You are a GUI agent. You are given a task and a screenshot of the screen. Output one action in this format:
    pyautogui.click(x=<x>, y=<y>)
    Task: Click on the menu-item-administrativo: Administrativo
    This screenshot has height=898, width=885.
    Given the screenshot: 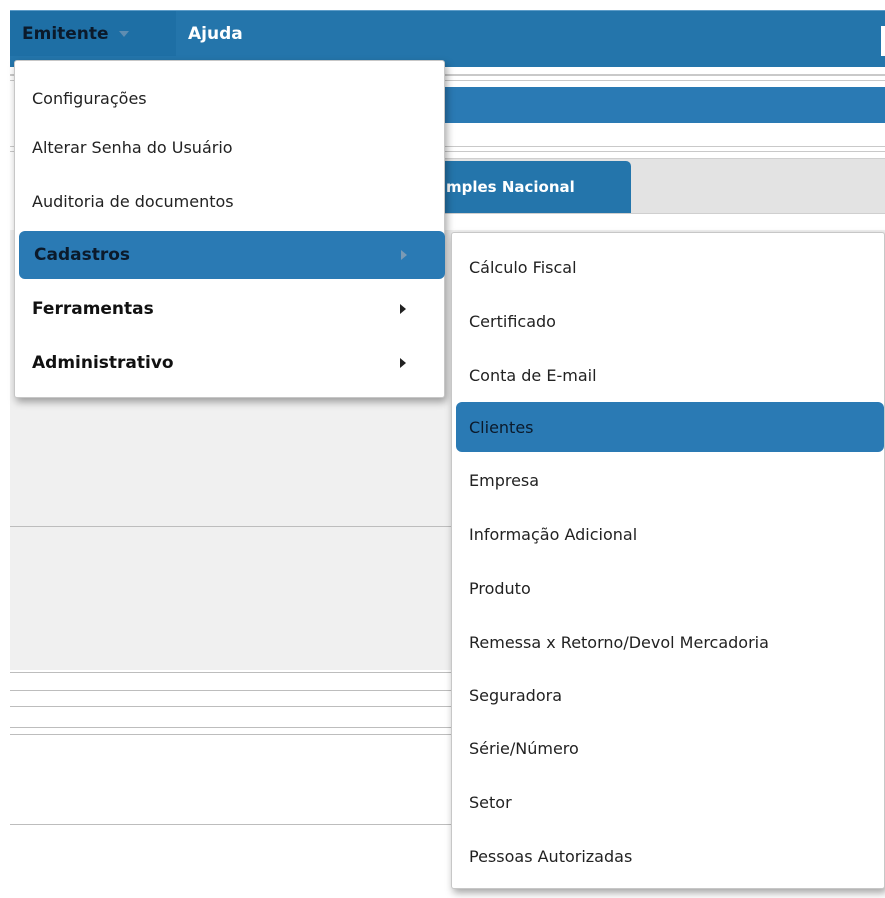 What is the action you would take?
    pyautogui.click(x=230, y=363)
    